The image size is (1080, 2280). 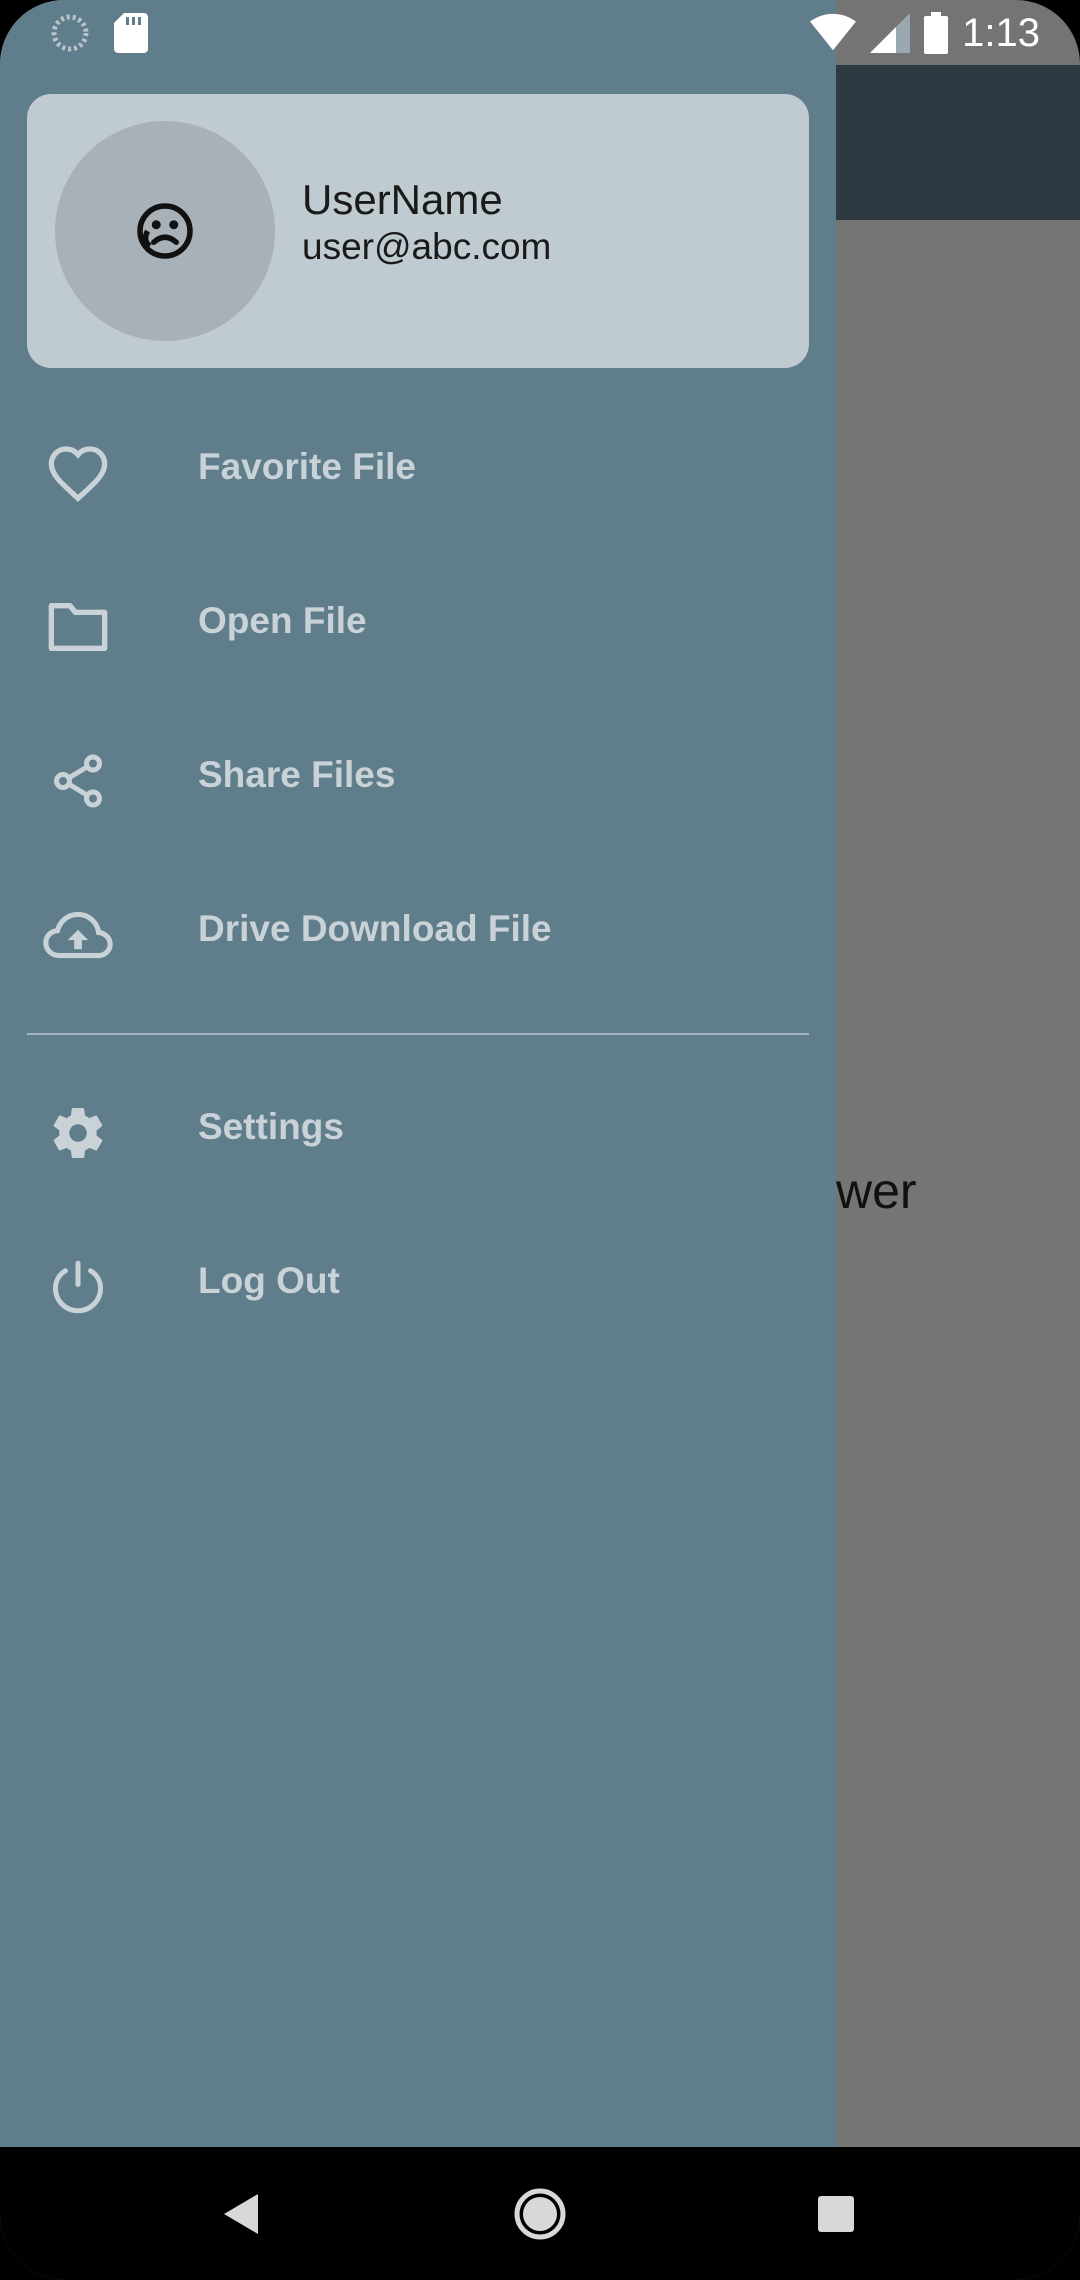 I want to click on status-bar: 1:13, so click(x=540, y=32).